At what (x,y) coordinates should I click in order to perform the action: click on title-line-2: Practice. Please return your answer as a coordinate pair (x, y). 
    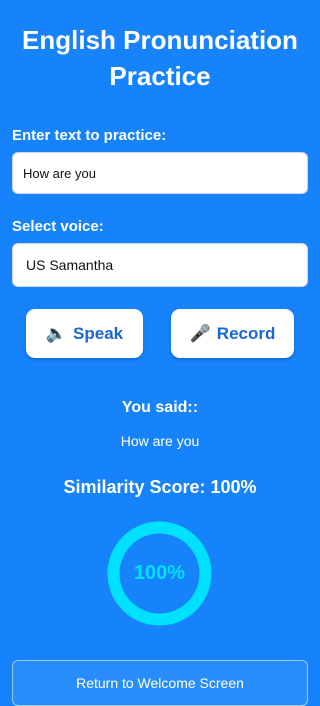
    Looking at the image, I should click on (160, 76).